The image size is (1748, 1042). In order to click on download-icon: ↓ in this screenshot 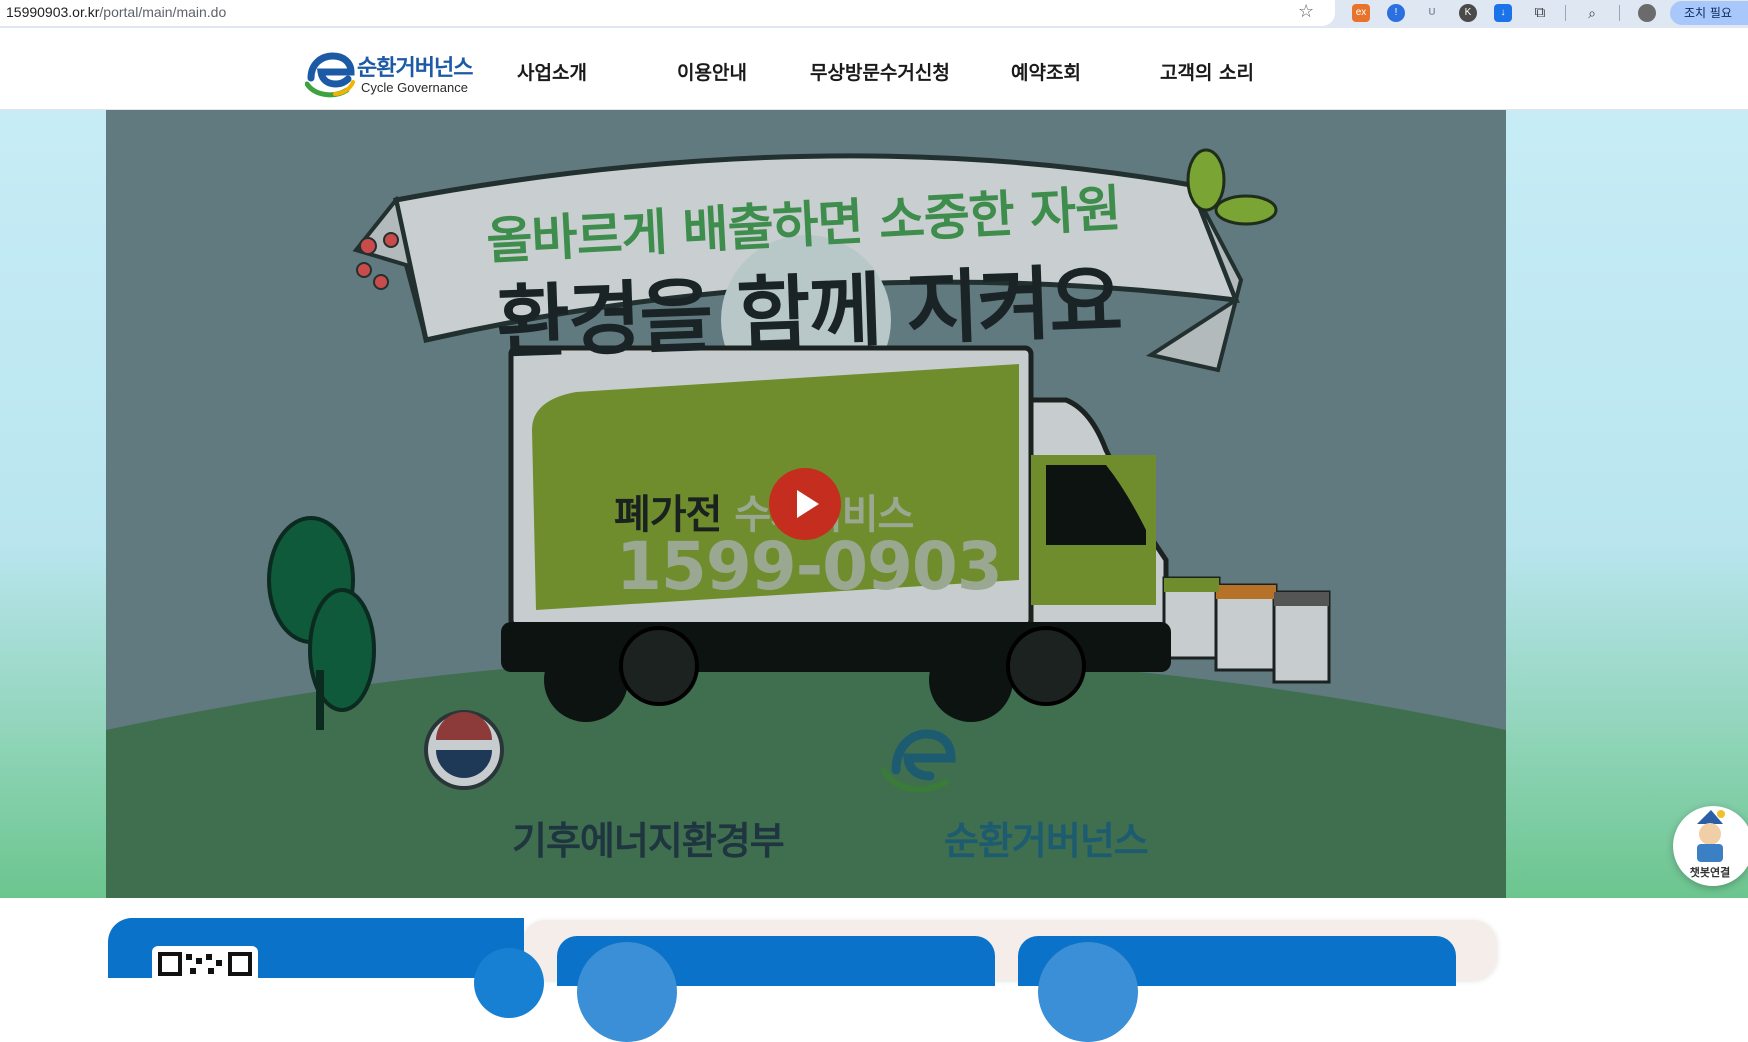, I will do `click(1503, 13)`.